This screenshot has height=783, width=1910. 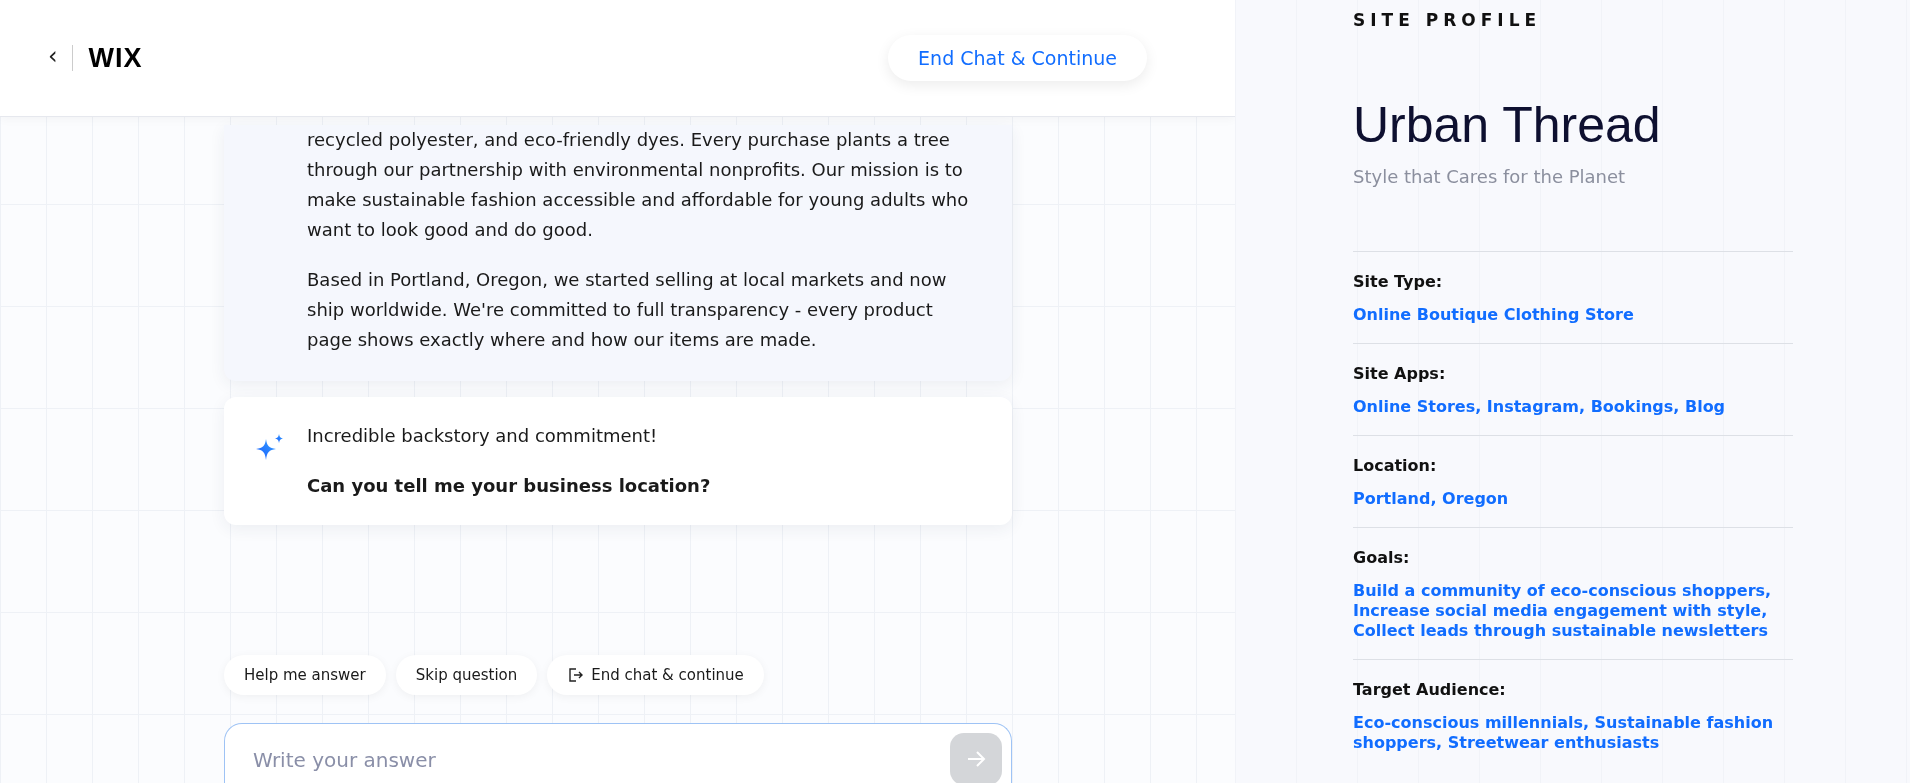 I want to click on field-value: Online Boutique Clothing Store, so click(x=1494, y=315).